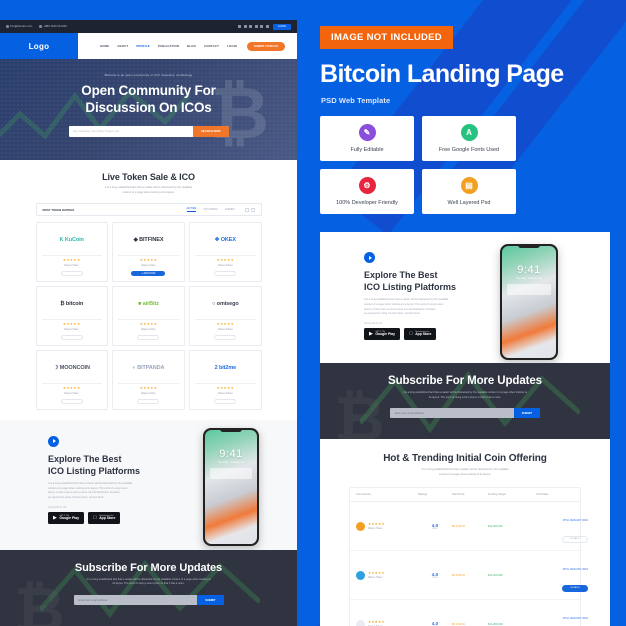 This screenshot has height=626, width=626. What do you see at coordinates (225, 304) in the screenshot?
I see `token-logo: ○ omisego` at bounding box center [225, 304].